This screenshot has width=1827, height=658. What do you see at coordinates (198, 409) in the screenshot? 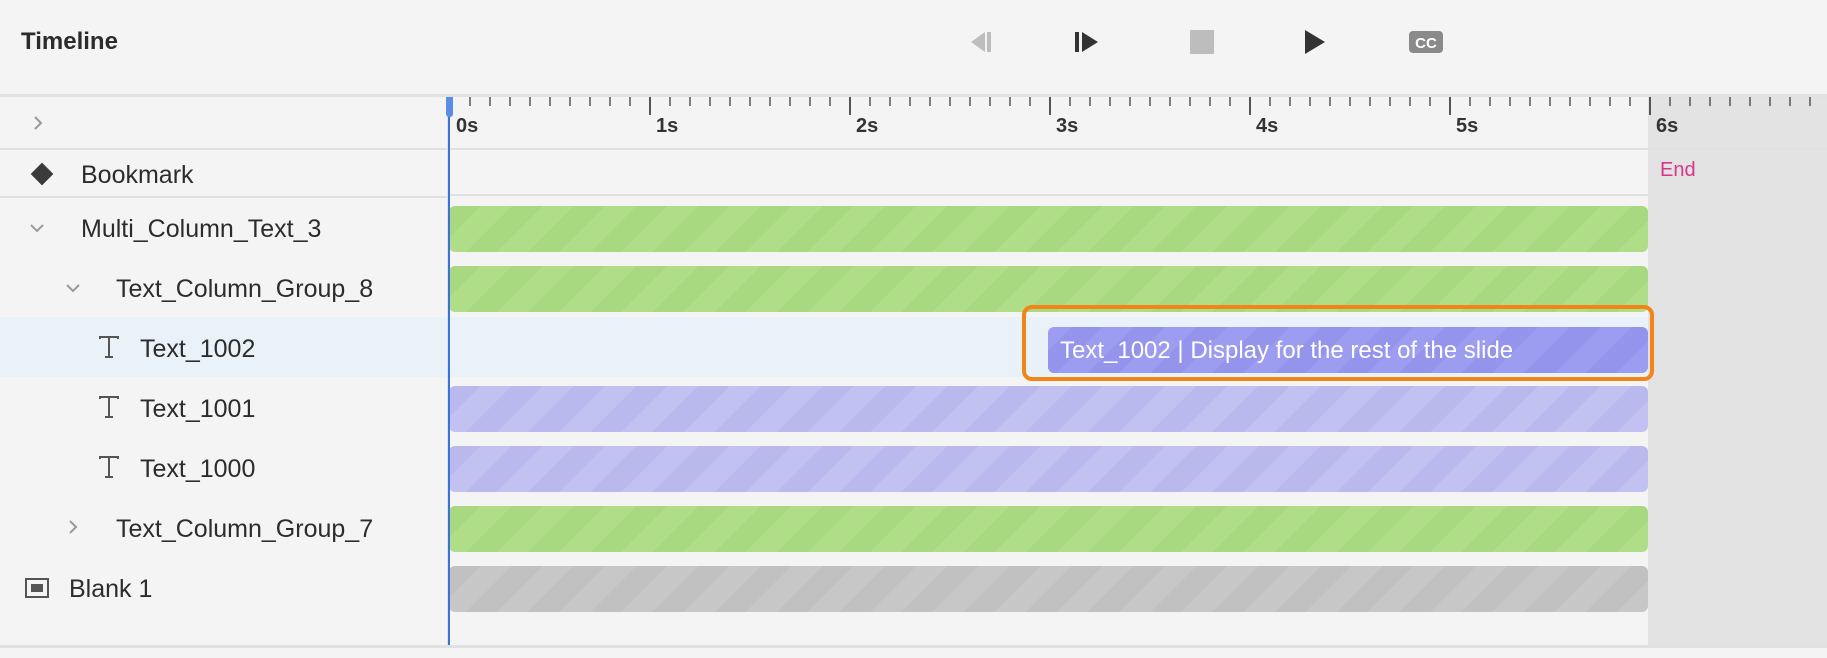
I see `layer-label: Text_1001` at bounding box center [198, 409].